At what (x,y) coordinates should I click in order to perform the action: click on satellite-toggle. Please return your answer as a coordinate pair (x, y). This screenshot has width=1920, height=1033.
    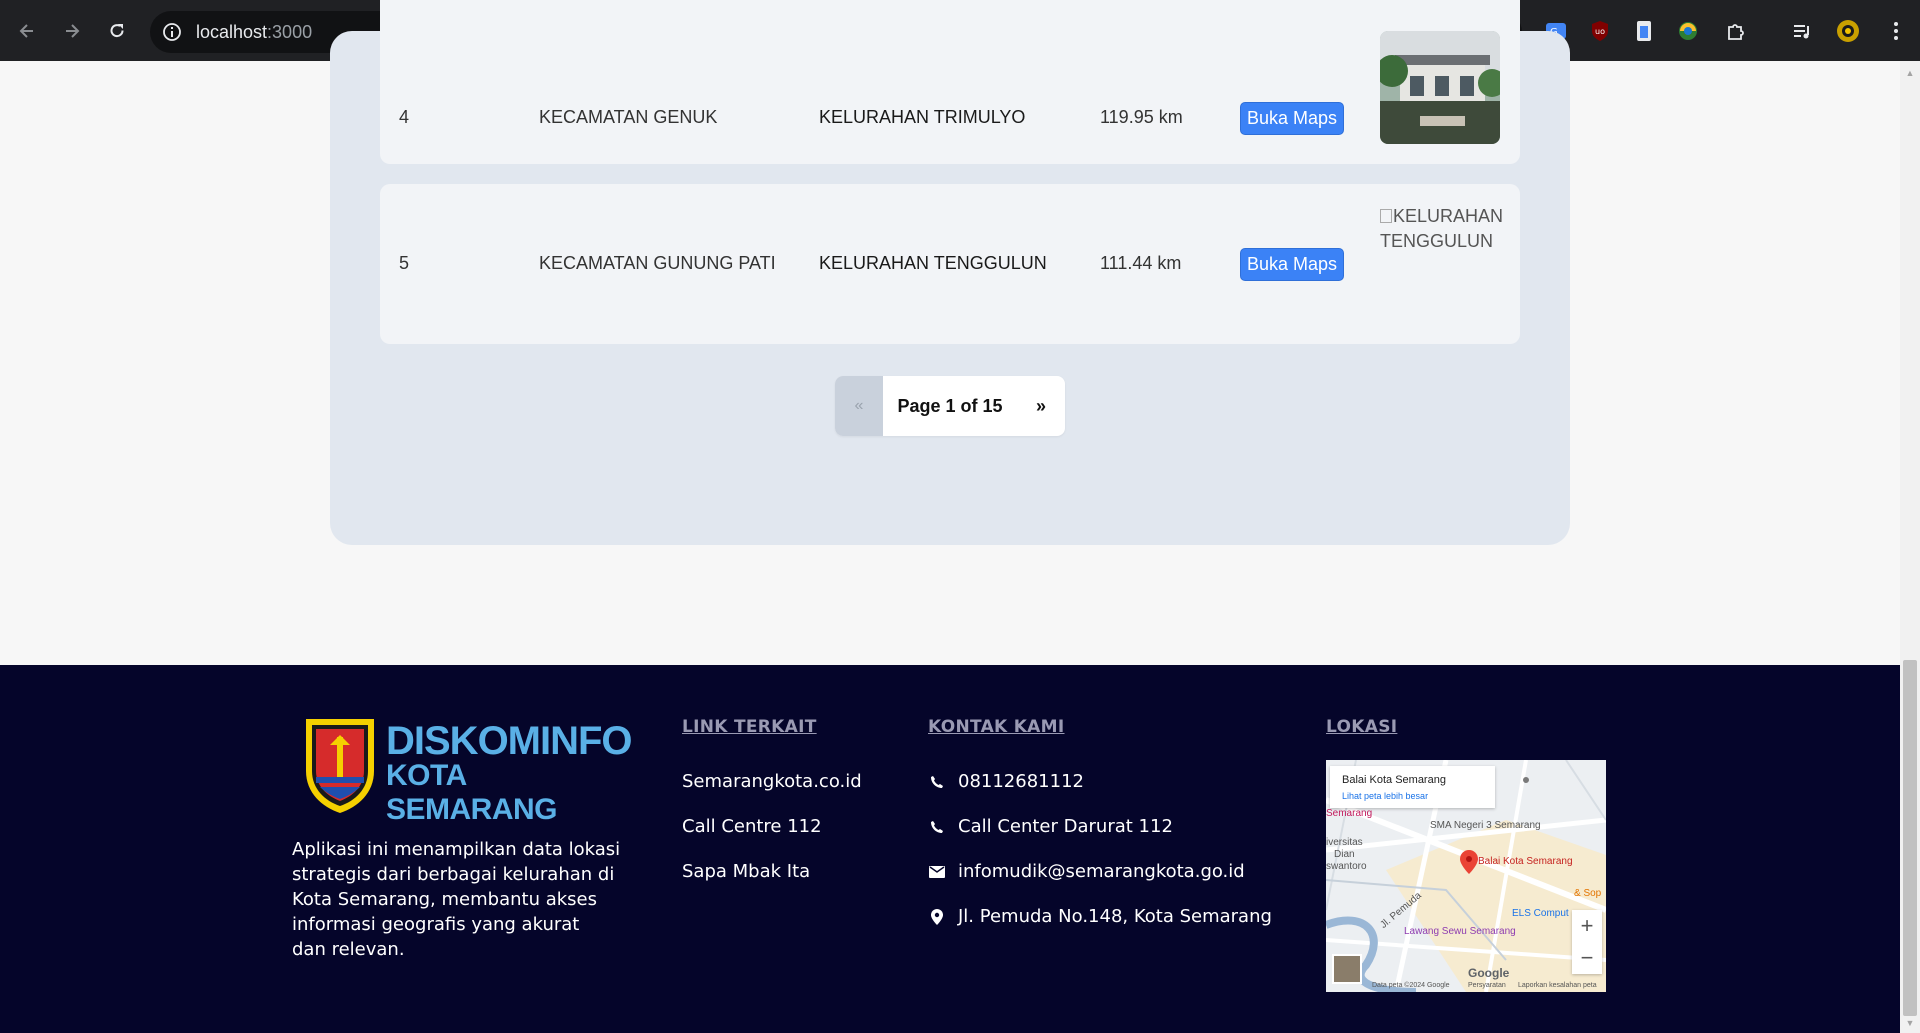
    Looking at the image, I should click on (1347, 969).